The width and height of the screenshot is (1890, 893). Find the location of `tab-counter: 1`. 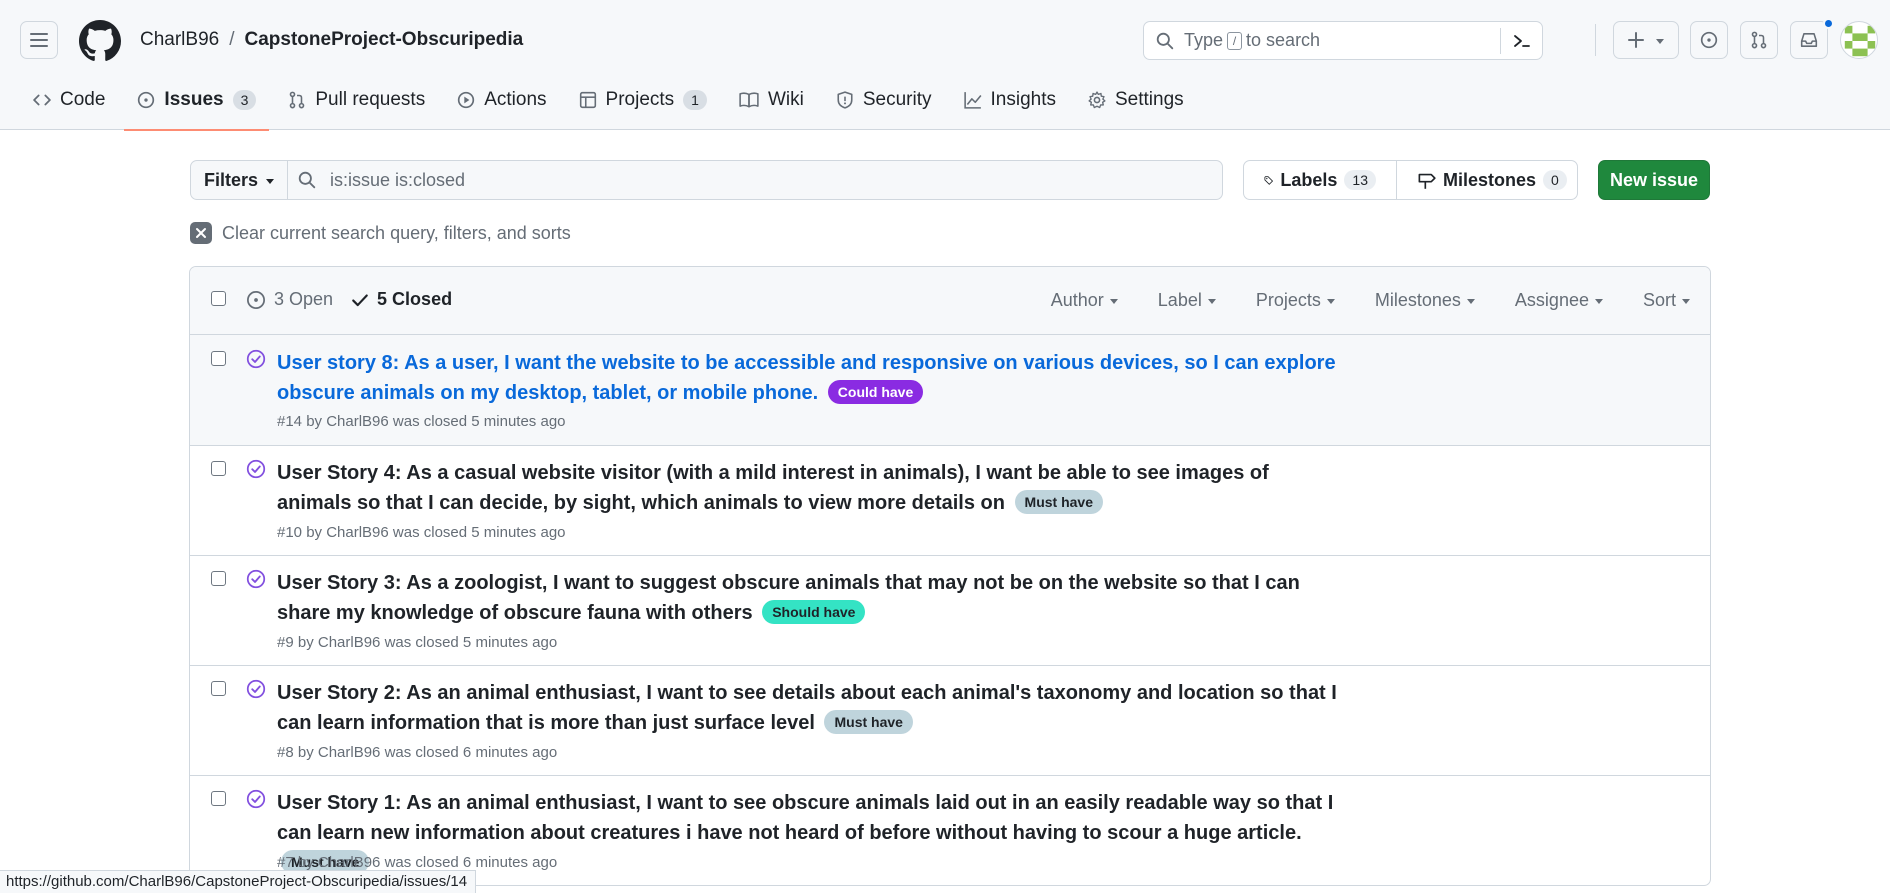

tab-counter: 1 is located at coordinates (695, 100).